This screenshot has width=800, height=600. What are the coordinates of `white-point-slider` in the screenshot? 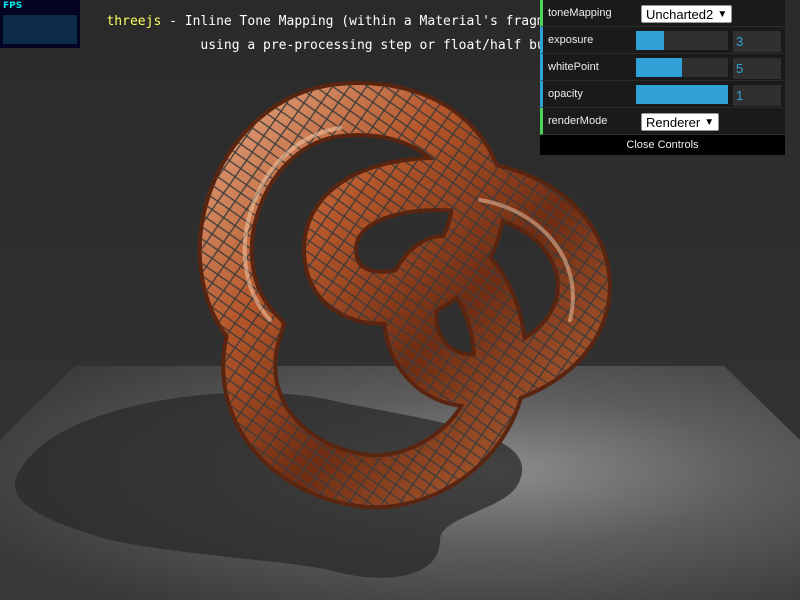 It's located at (682, 67).